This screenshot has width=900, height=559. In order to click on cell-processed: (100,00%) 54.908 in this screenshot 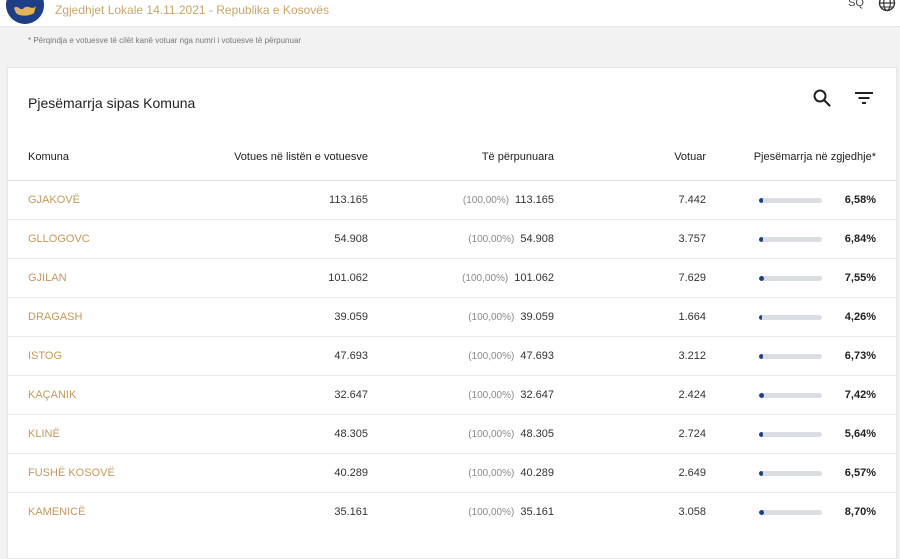, I will do `click(461, 239)`.